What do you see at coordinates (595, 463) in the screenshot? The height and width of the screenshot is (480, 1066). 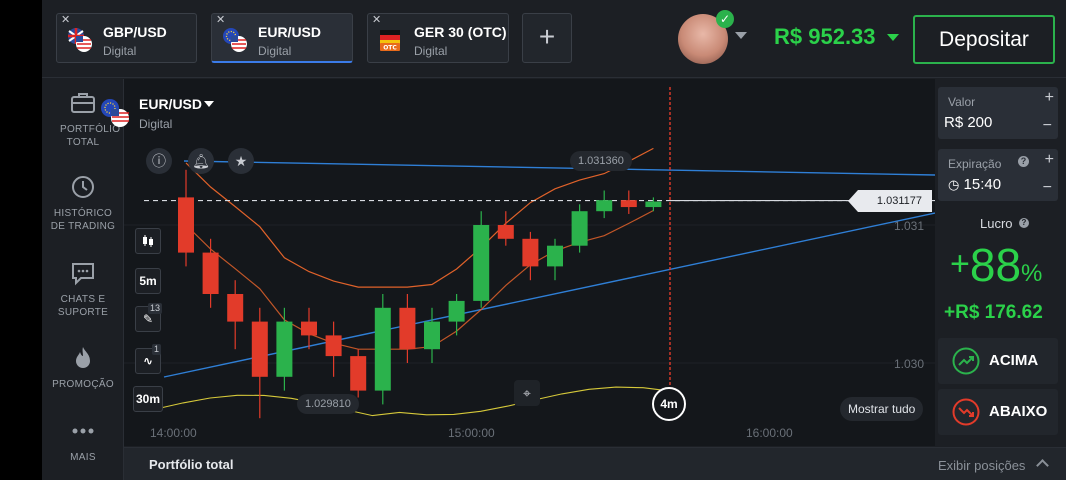 I see `bottom-bar: Portfólio total Exibir posições` at bounding box center [595, 463].